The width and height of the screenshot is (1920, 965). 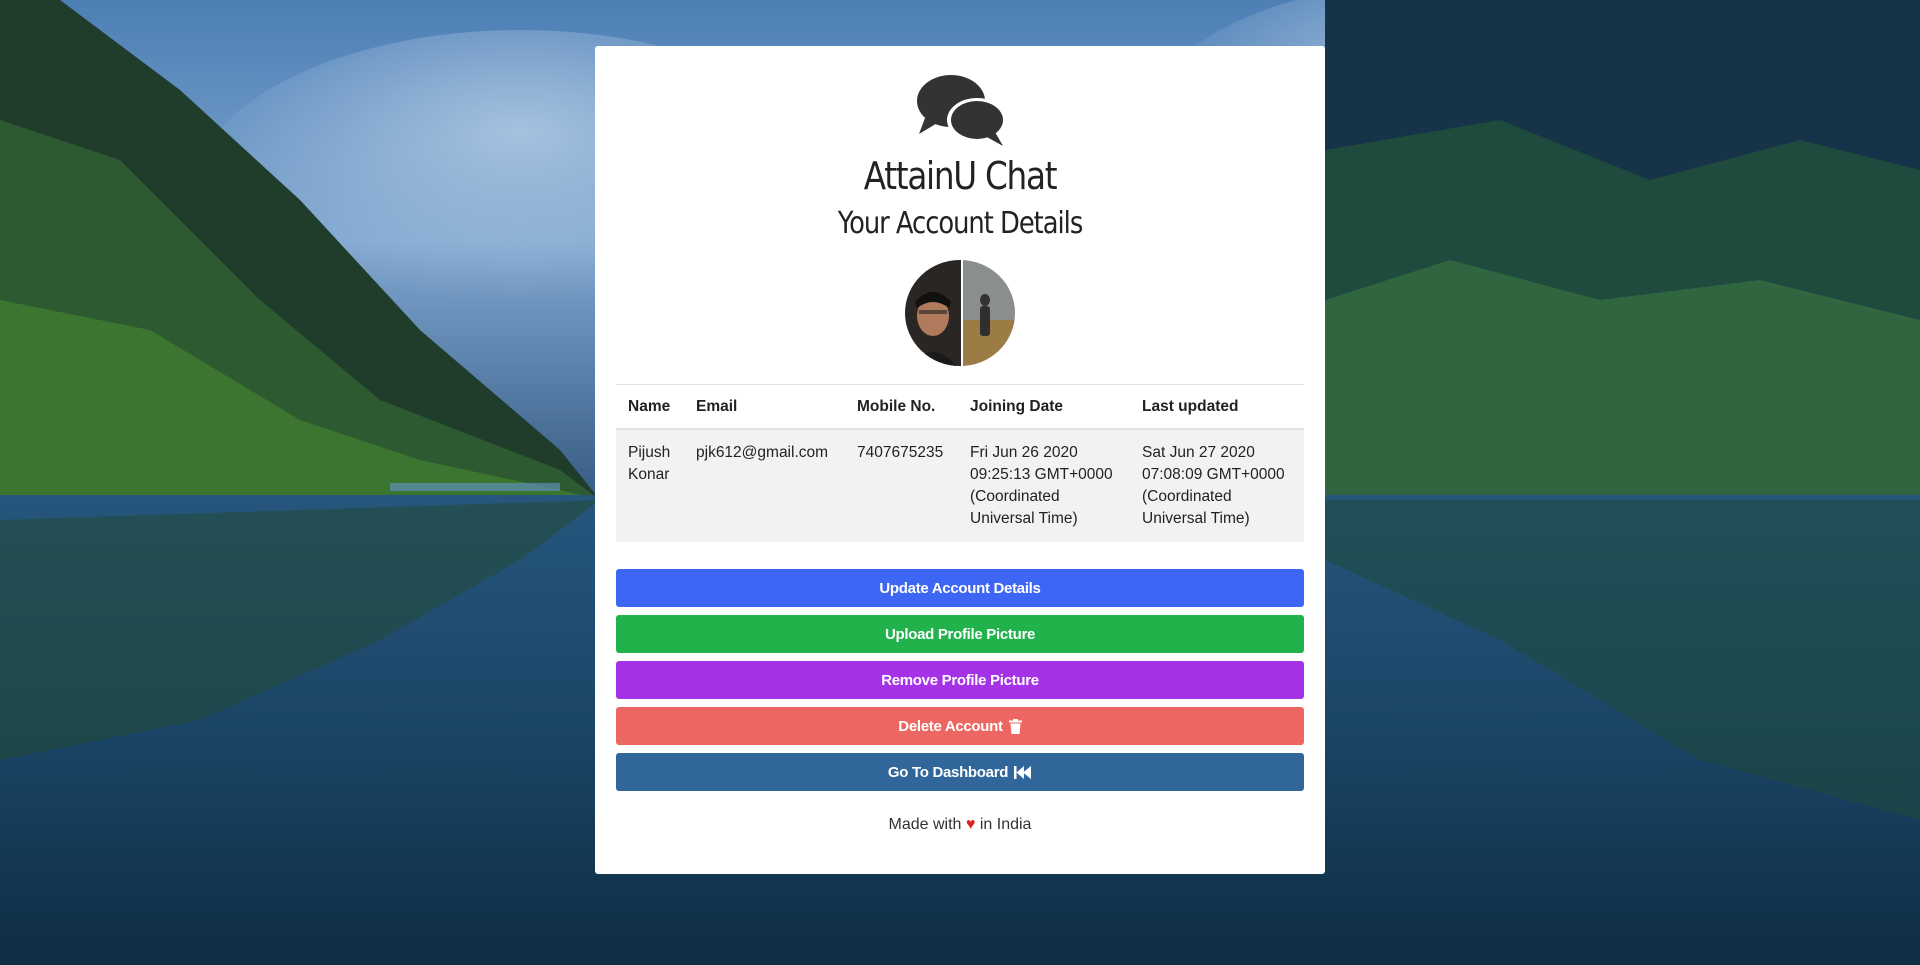 I want to click on avatar, so click(x=960, y=313).